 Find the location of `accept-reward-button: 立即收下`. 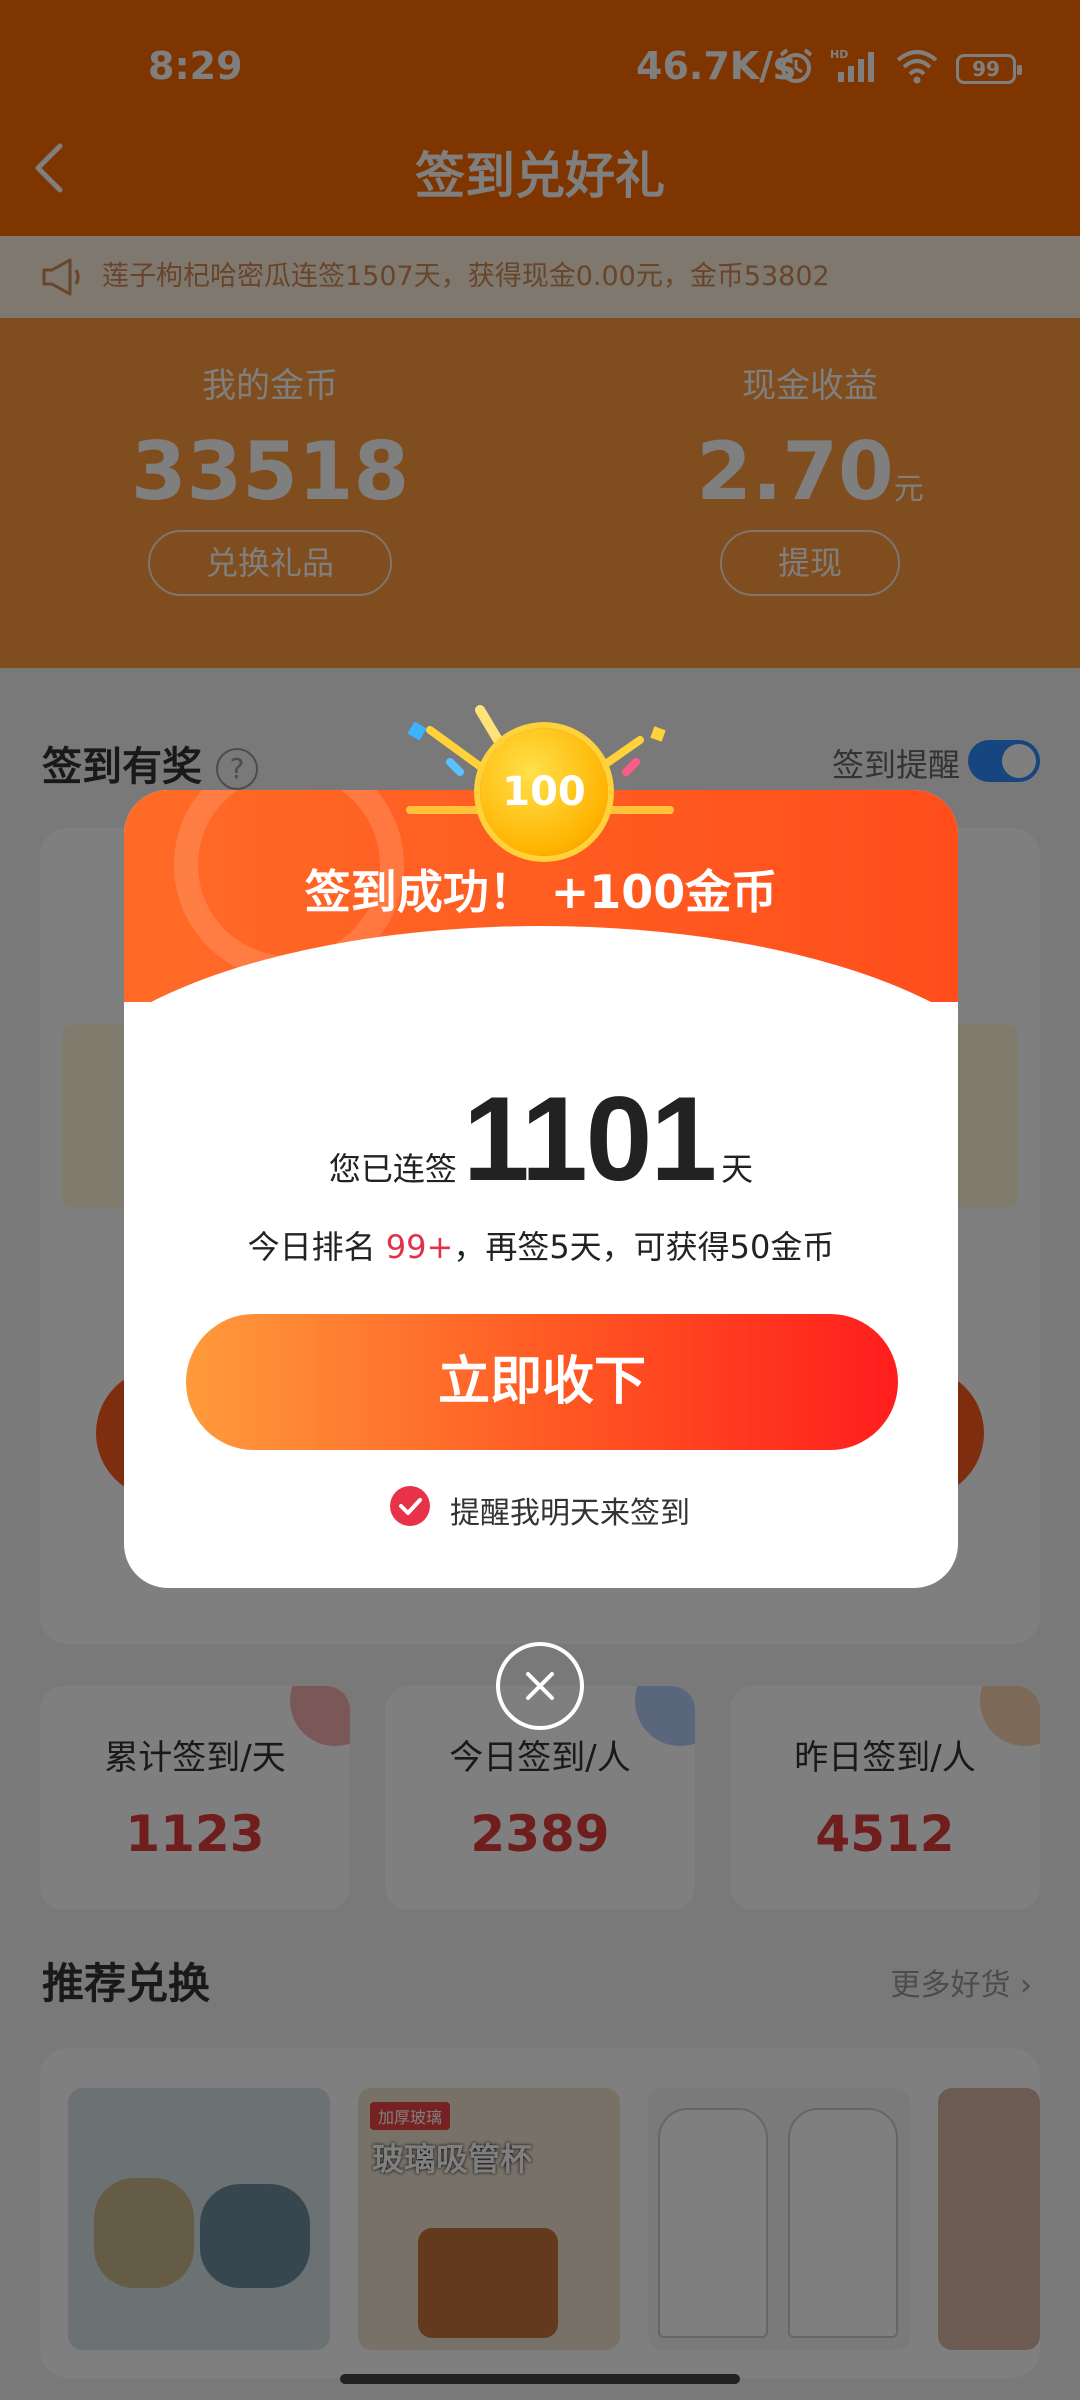

accept-reward-button: 立即收下 is located at coordinates (542, 1382).